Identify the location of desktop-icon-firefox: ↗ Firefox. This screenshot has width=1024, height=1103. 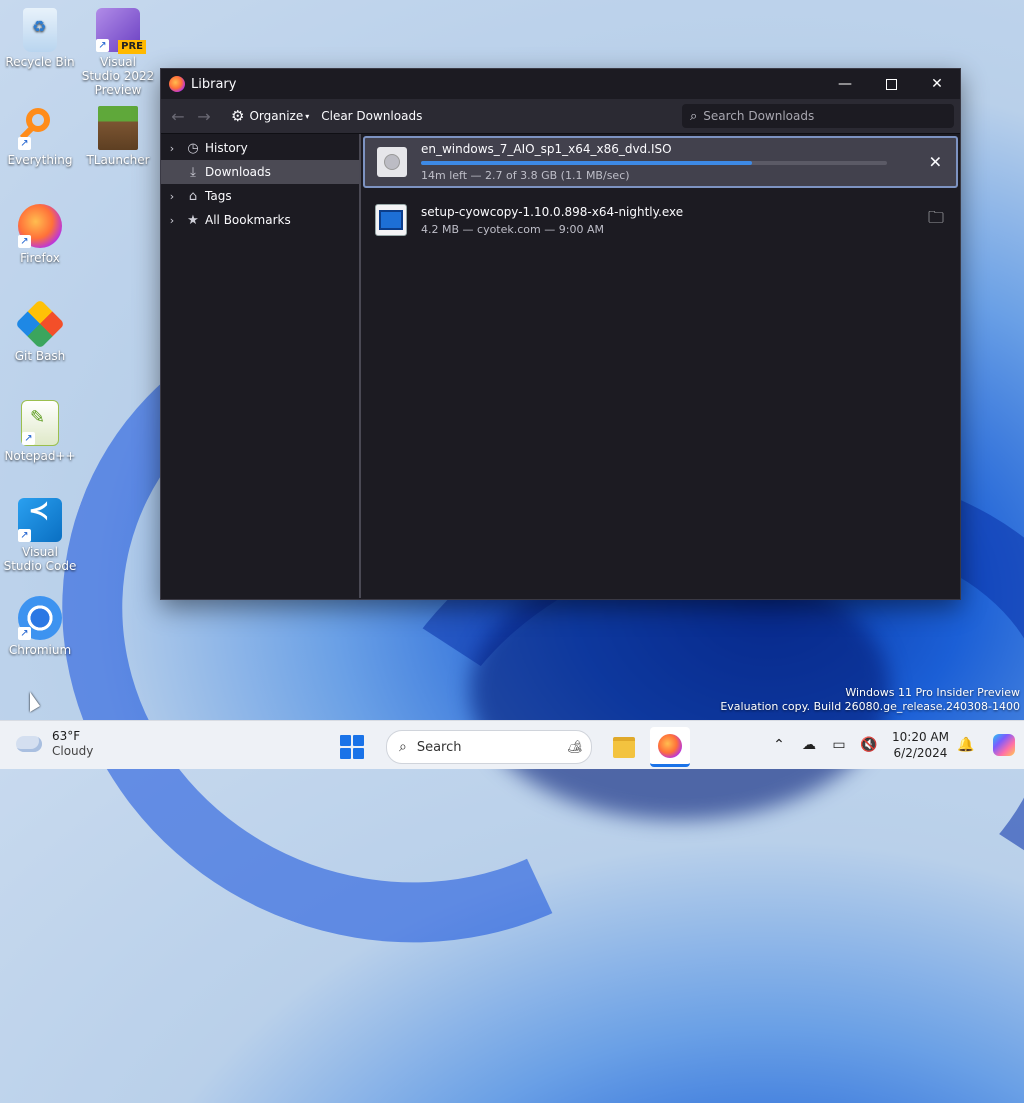
(40, 234).